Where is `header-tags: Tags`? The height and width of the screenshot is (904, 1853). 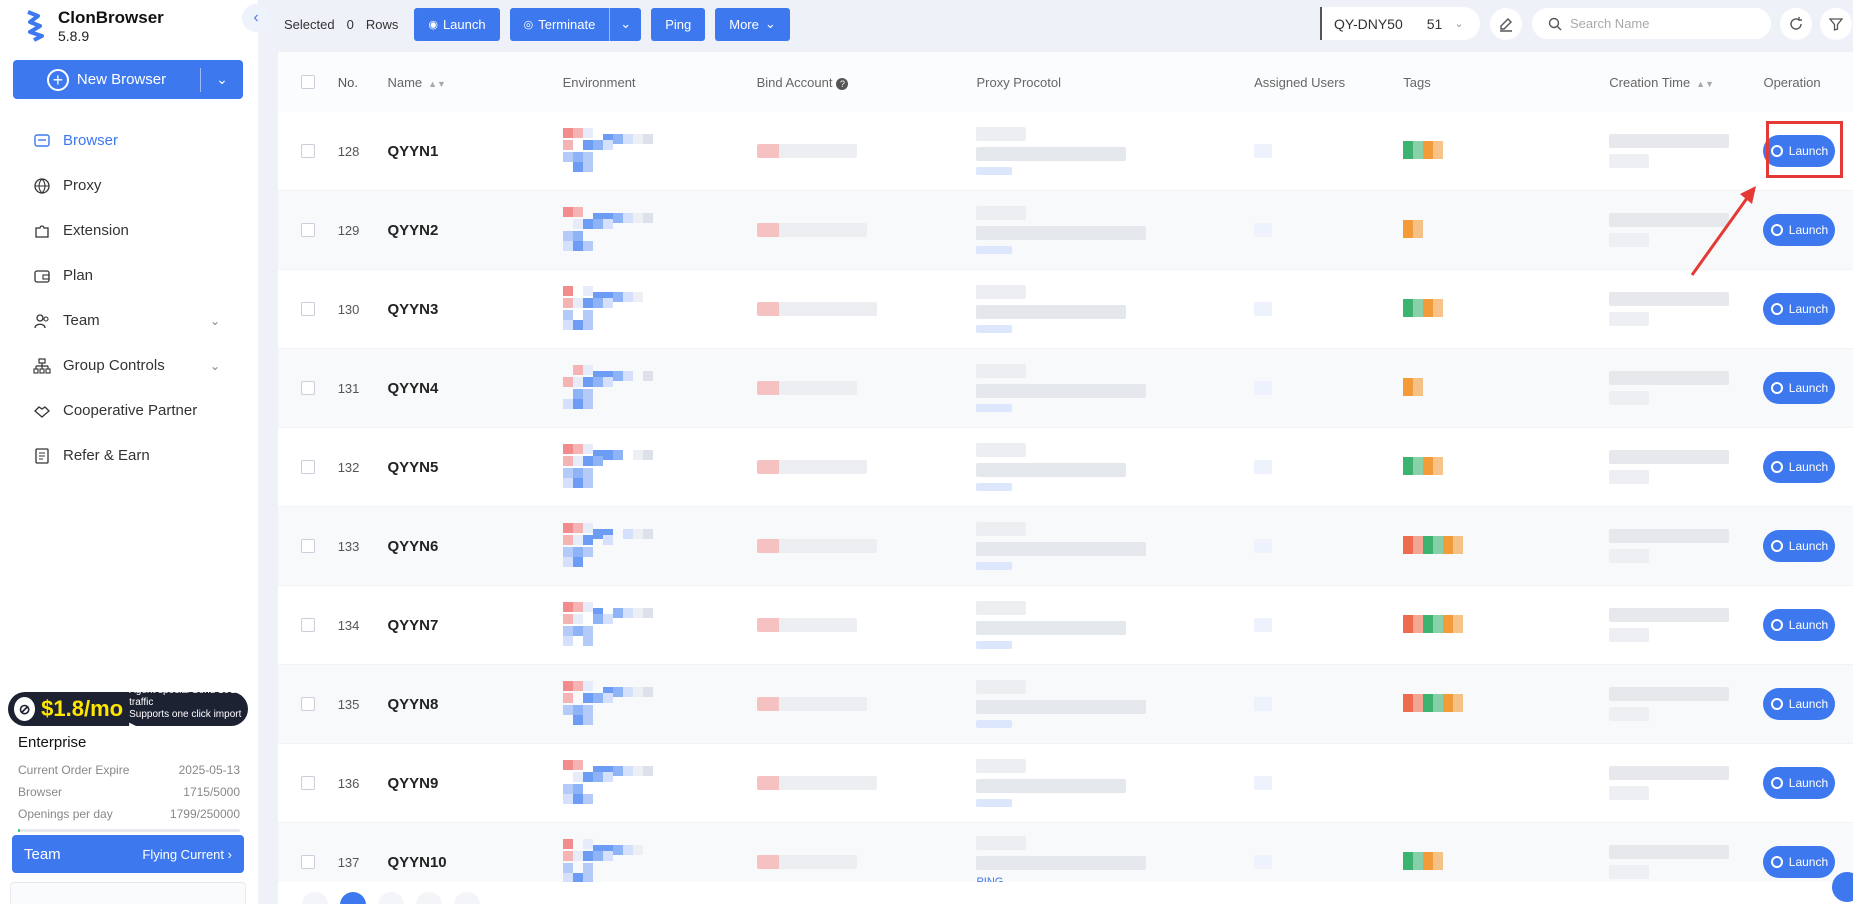
header-tags: Tags is located at coordinates (1417, 82).